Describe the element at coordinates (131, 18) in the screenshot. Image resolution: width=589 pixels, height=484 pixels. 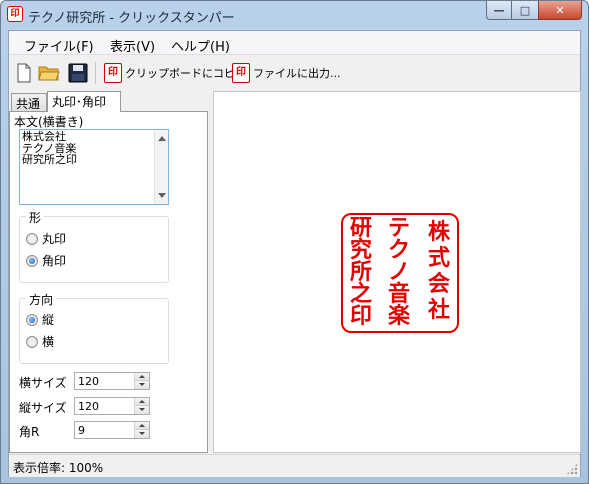
I see `window-title: テクノ研究所 - クリックスタンパー` at that location.